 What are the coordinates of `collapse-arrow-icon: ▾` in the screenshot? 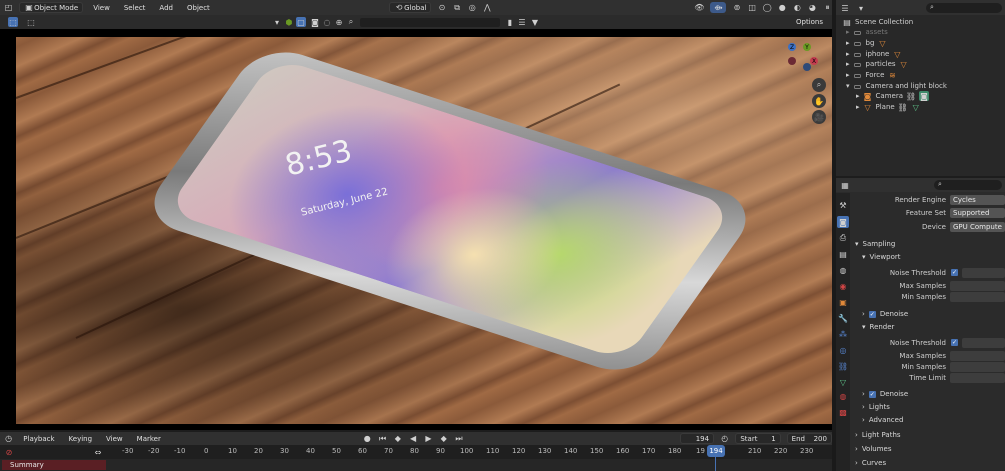 It's located at (848, 86).